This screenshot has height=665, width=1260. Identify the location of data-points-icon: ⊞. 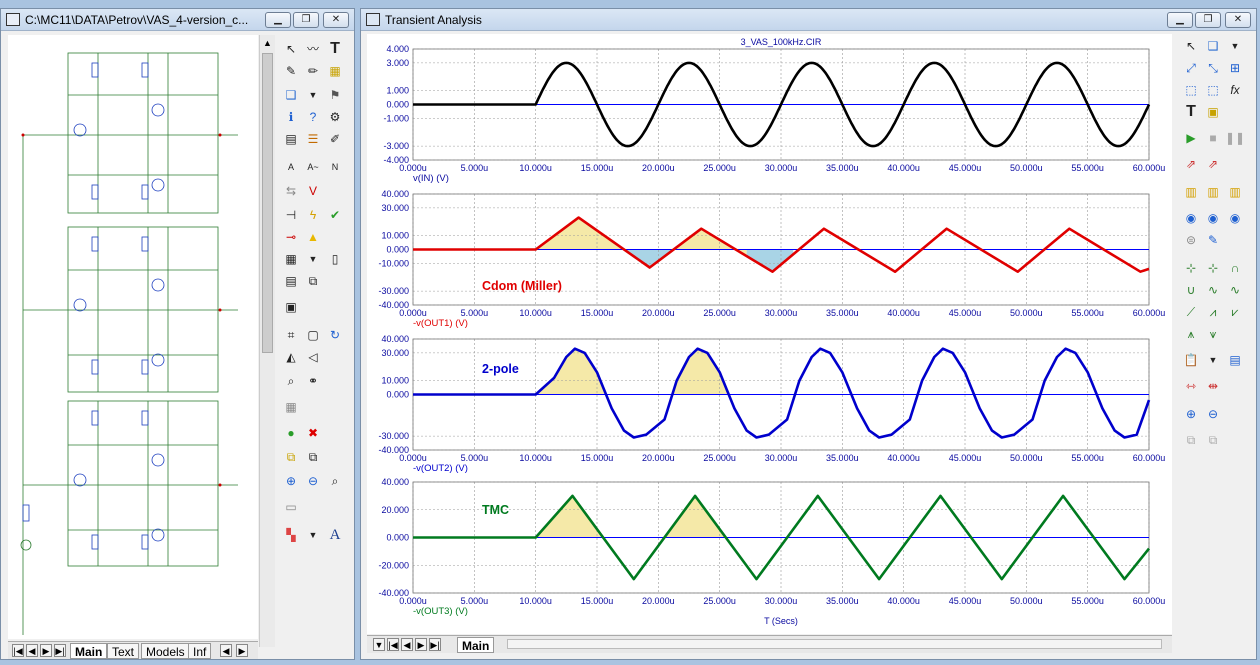
(1235, 68).